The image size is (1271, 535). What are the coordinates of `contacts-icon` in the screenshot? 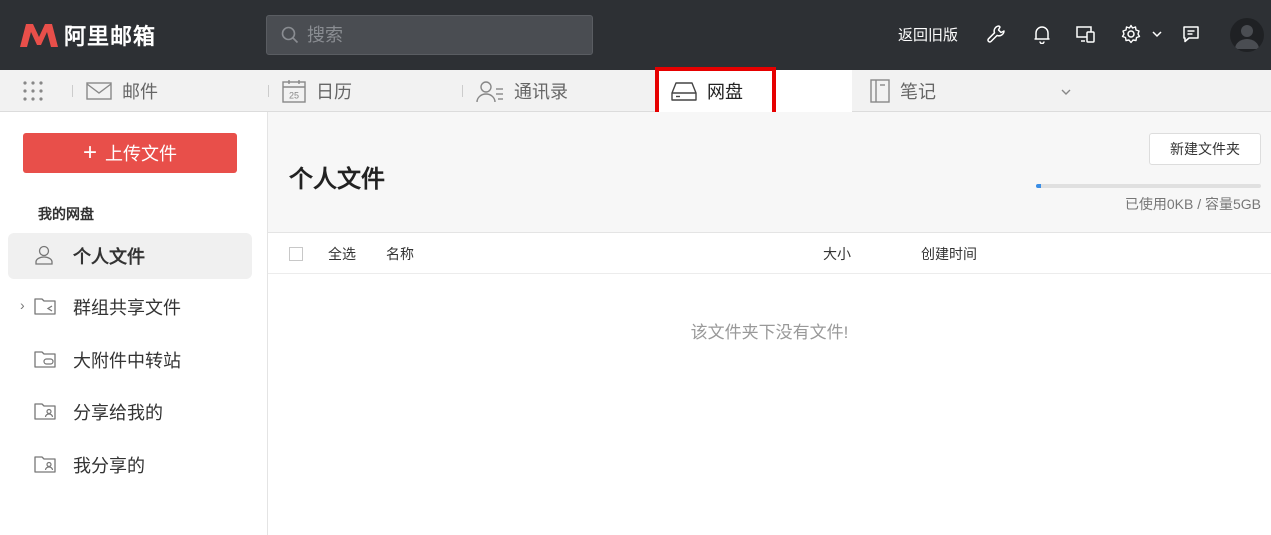 It's located at (489, 92).